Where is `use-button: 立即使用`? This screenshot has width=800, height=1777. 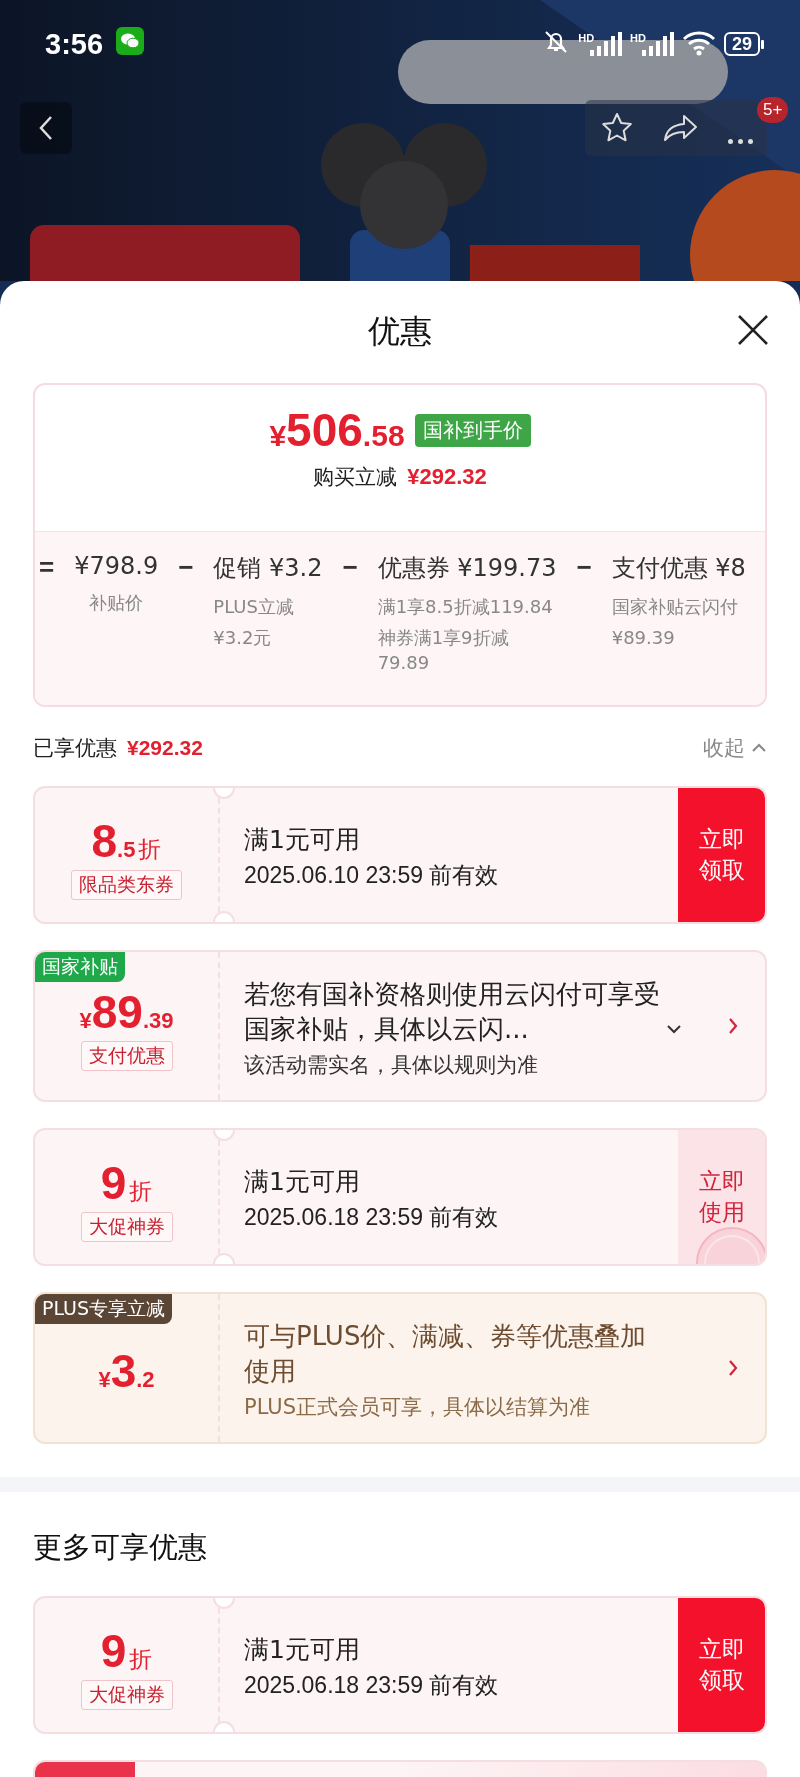
use-button: 立即使用 is located at coordinates (721, 1197).